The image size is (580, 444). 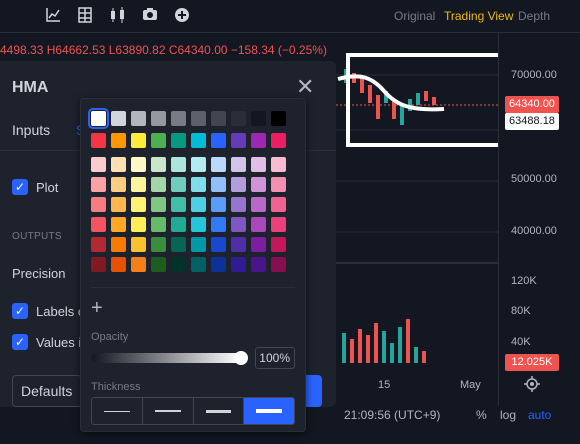 I want to click on add-custom-color-icon: +, so click(x=97, y=308).